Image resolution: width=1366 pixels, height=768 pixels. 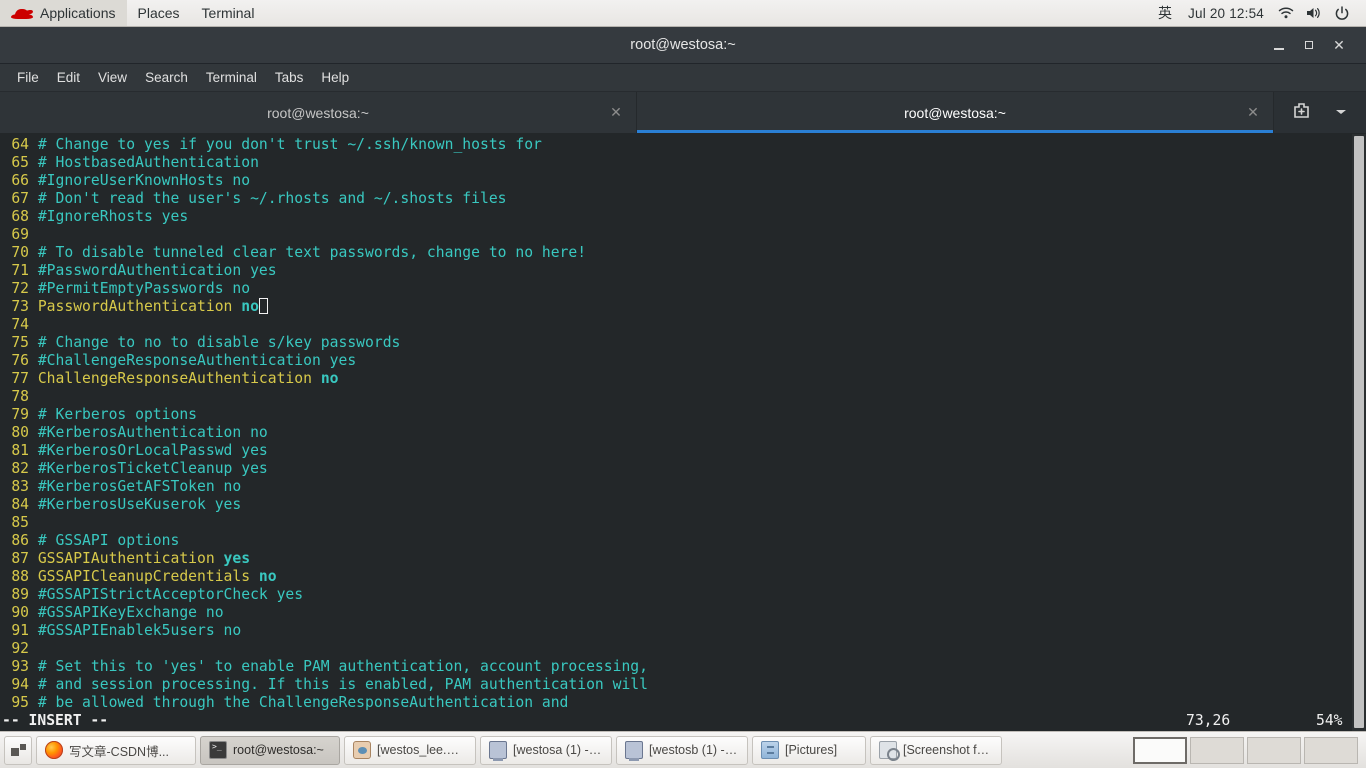 What do you see at coordinates (1329, 720) in the screenshot?
I see `file-percent: 54%` at bounding box center [1329, 720].